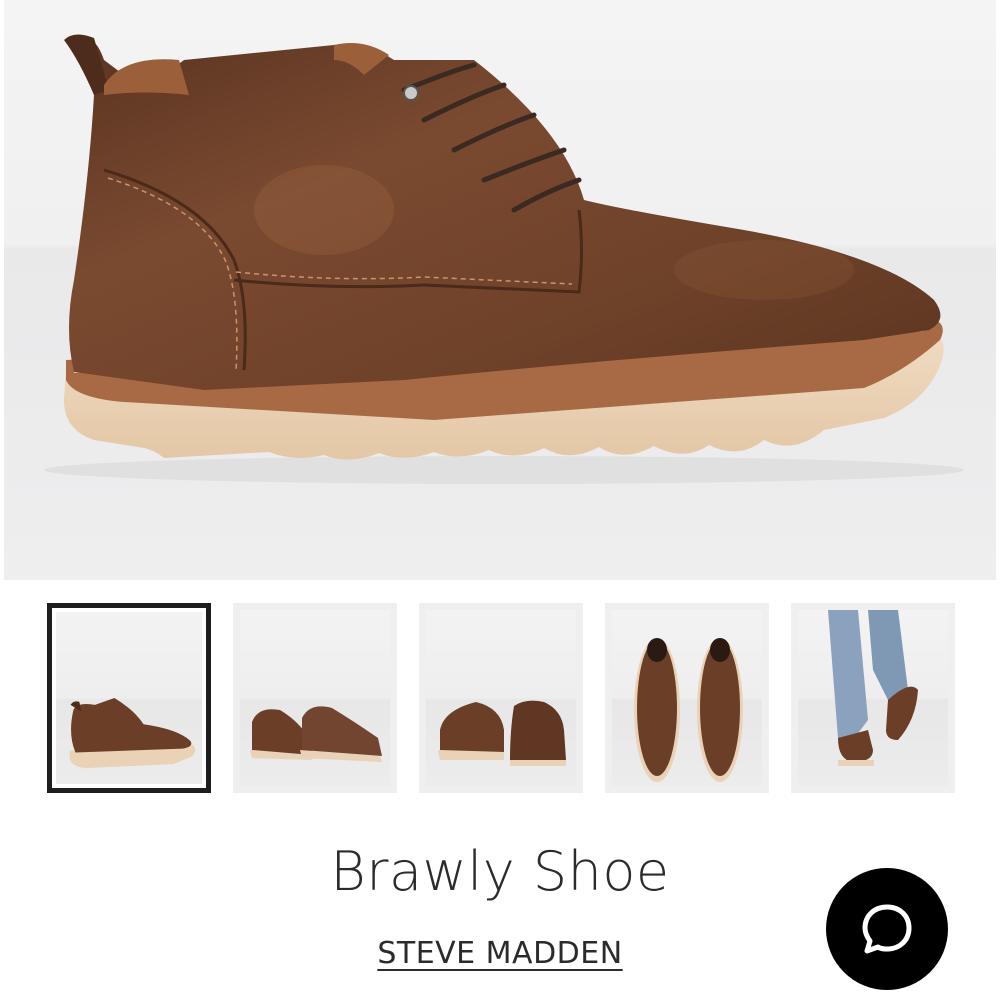 Image resolution: width=1000 pixels, height=1000 pixels. Describe the element at coordinates (132, 733) in the screenshot. I see `boot-side-thumbnail` at that location.